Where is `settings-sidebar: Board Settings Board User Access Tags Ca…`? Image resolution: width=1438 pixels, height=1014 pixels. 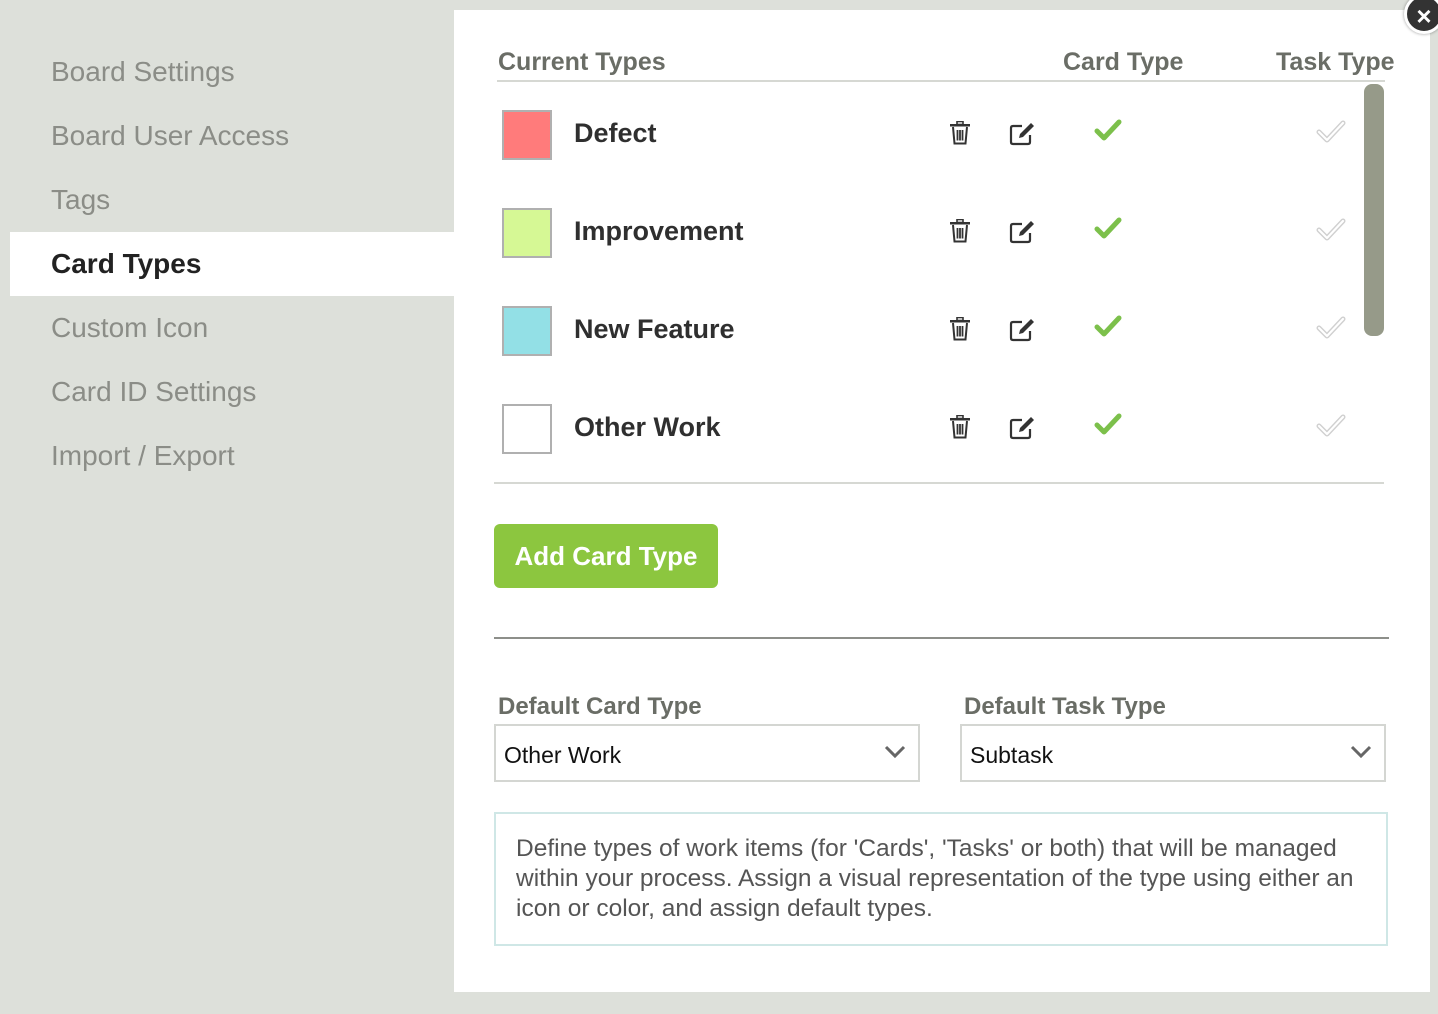 settings-sidebar: Board Settings Board User Access Tags Ca… is located at coordinates (227, 264).